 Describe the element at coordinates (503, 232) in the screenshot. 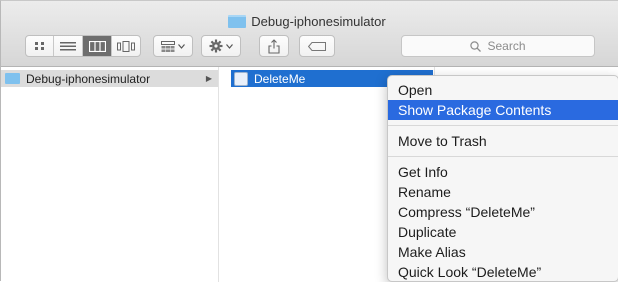

I see `menu-item-duplicate: Duplicate` at that location.